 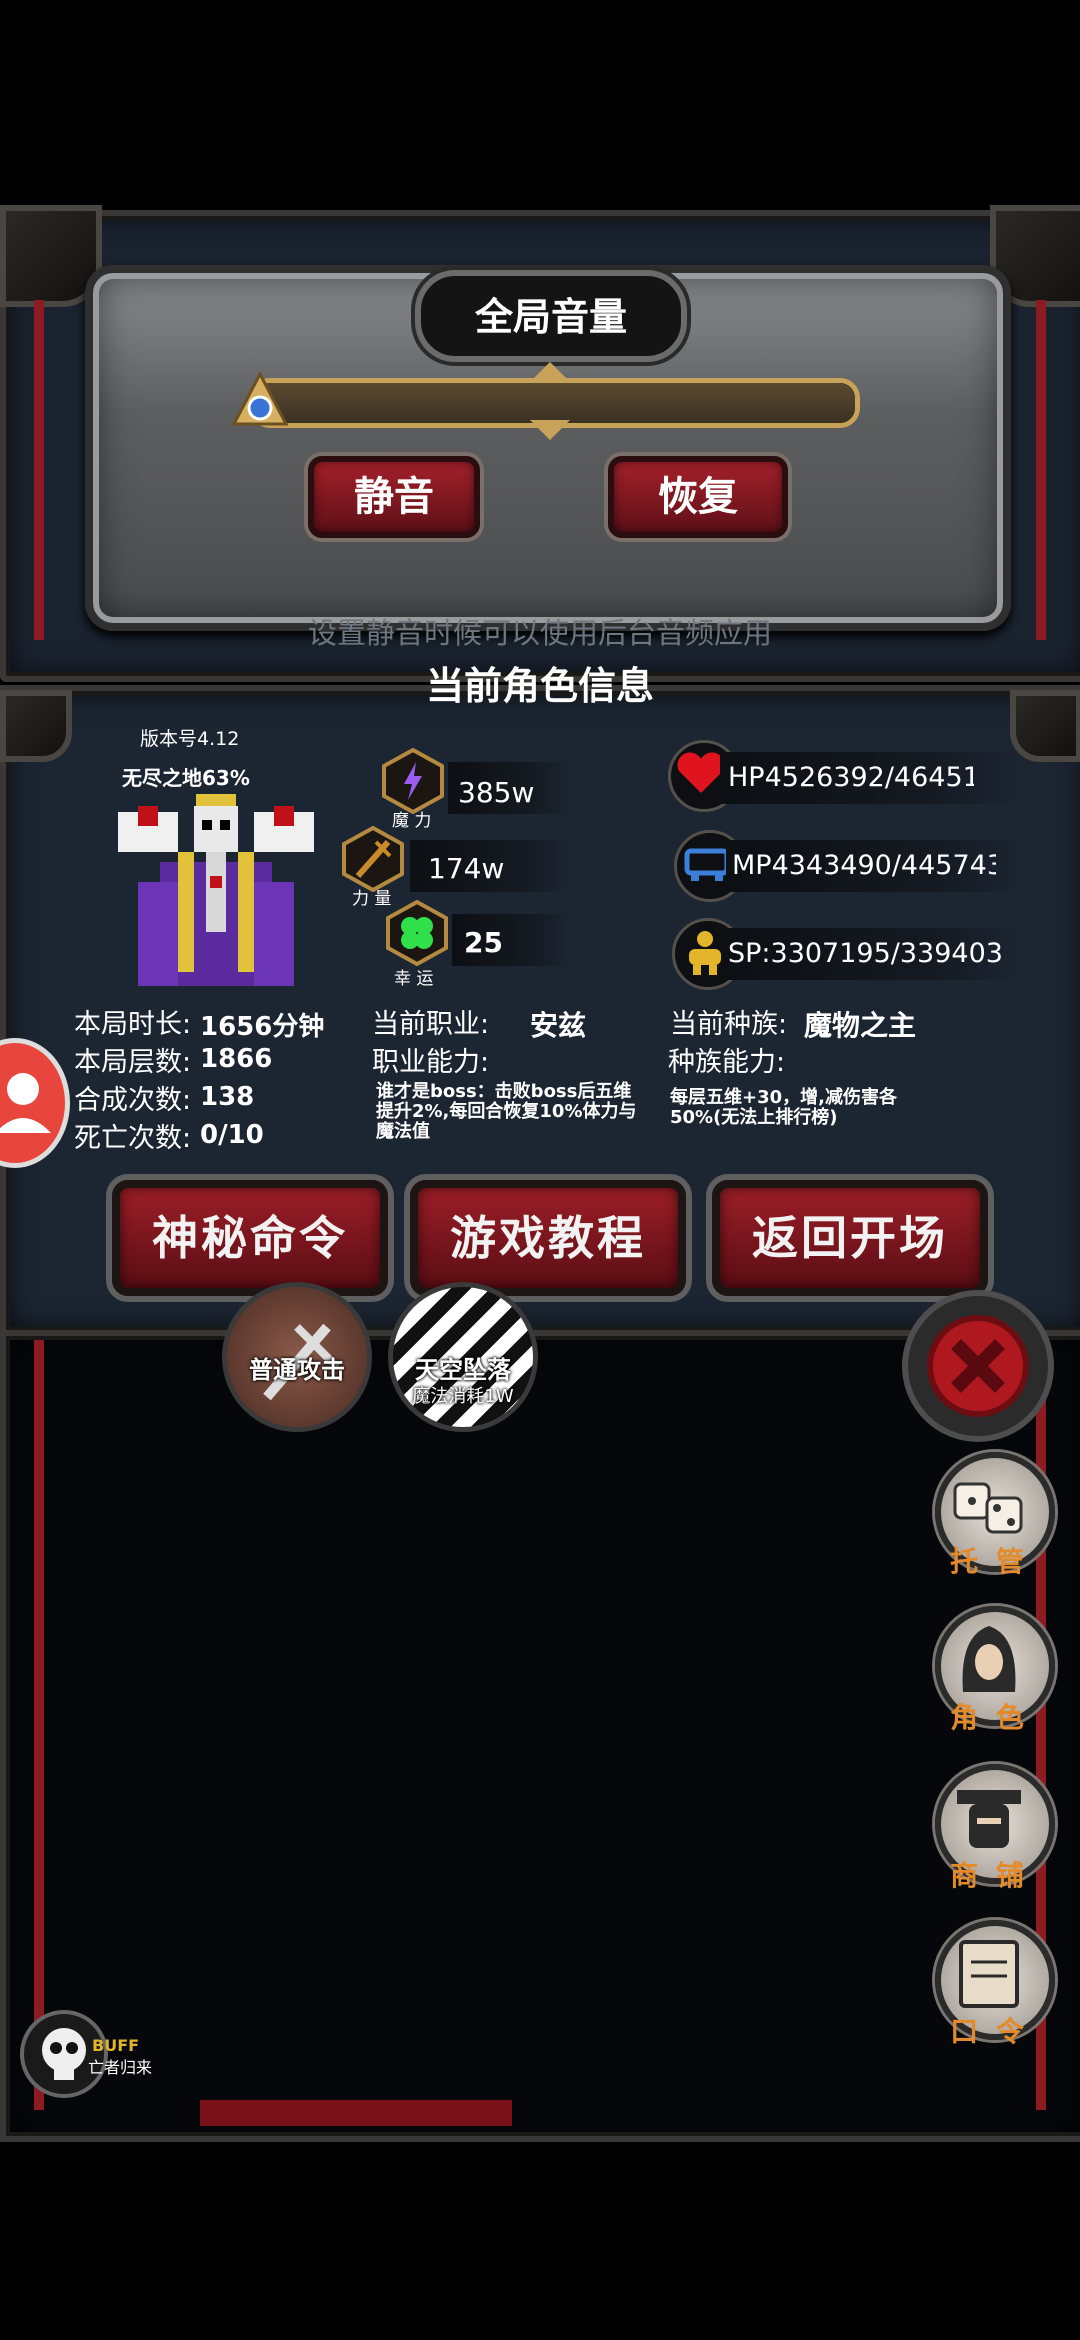 What do you see at coordinates (463, 1370) in the screenshot?
I see `sky-fall-label: 天空坠落` at bounding box center [463, 1370].